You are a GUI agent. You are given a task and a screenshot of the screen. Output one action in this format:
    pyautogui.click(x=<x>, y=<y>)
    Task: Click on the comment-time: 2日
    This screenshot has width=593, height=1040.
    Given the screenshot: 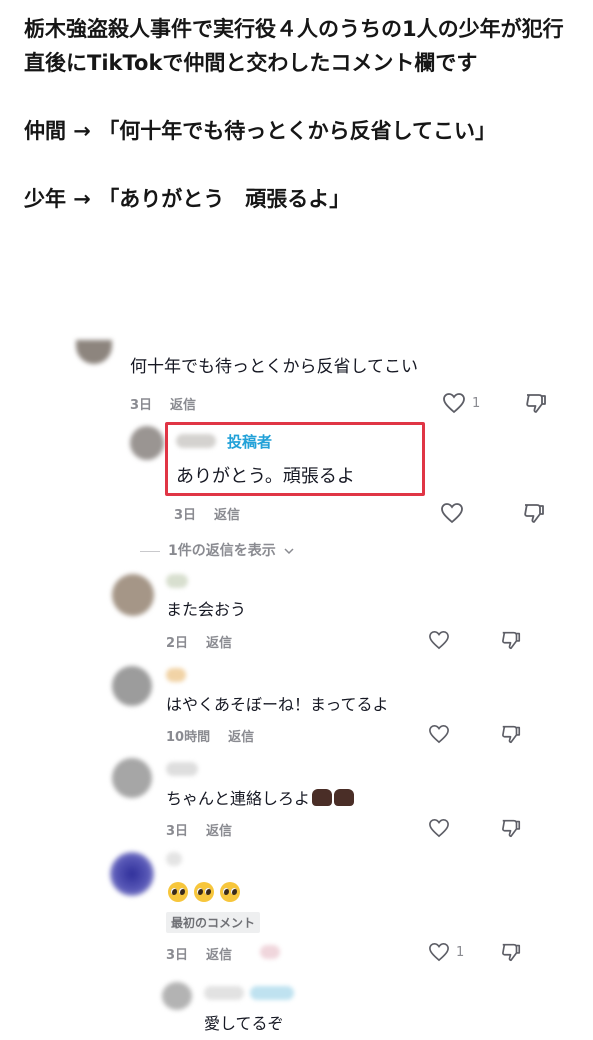 What is the action you would take?
    pyautogui.click(x=177, y=643)
    